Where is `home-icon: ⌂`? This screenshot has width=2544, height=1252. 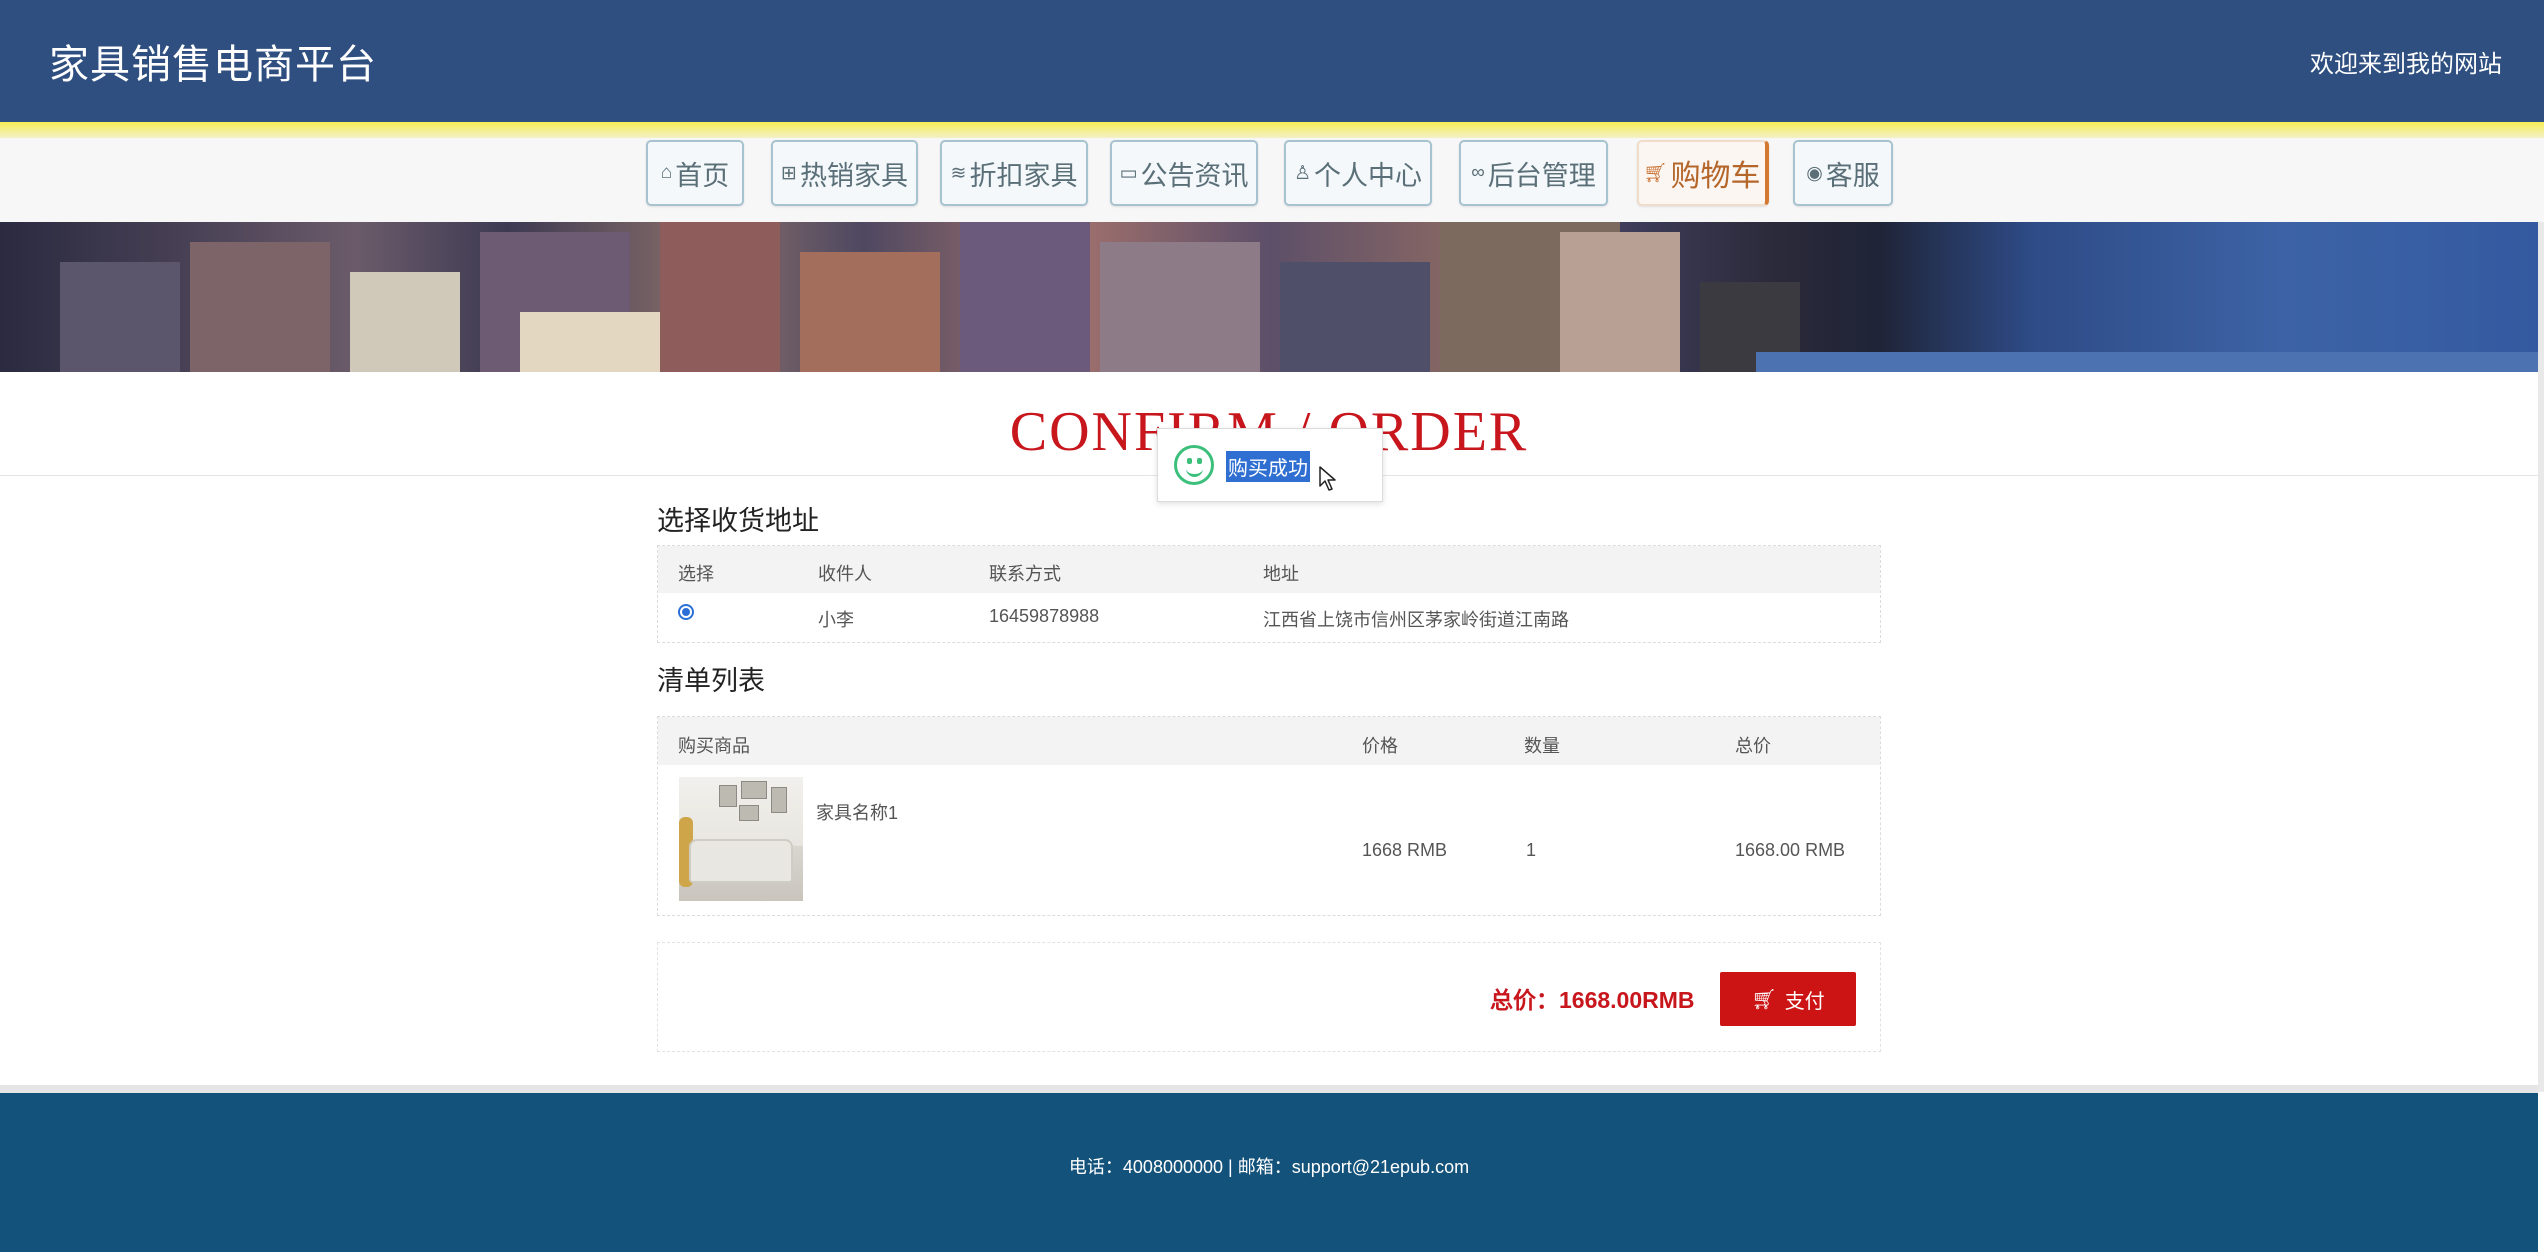 home-icon: ⌂ is located at coordinates (666, 172).